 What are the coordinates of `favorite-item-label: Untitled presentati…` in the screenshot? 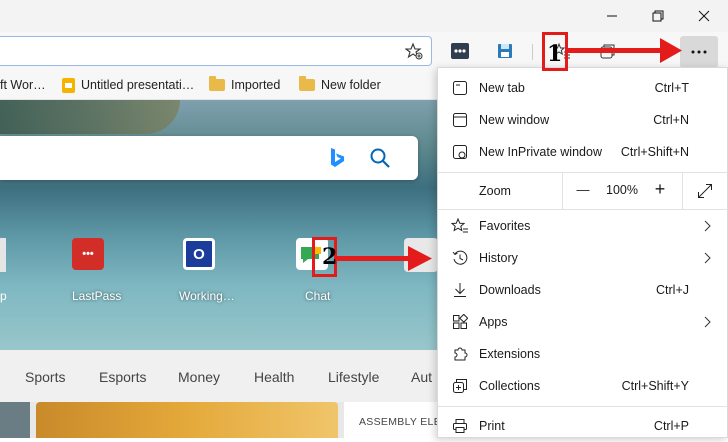 It's located at (138, 85).